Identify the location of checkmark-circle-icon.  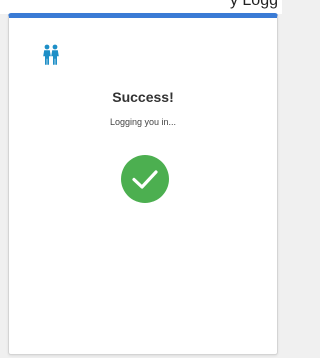
(145, 179).